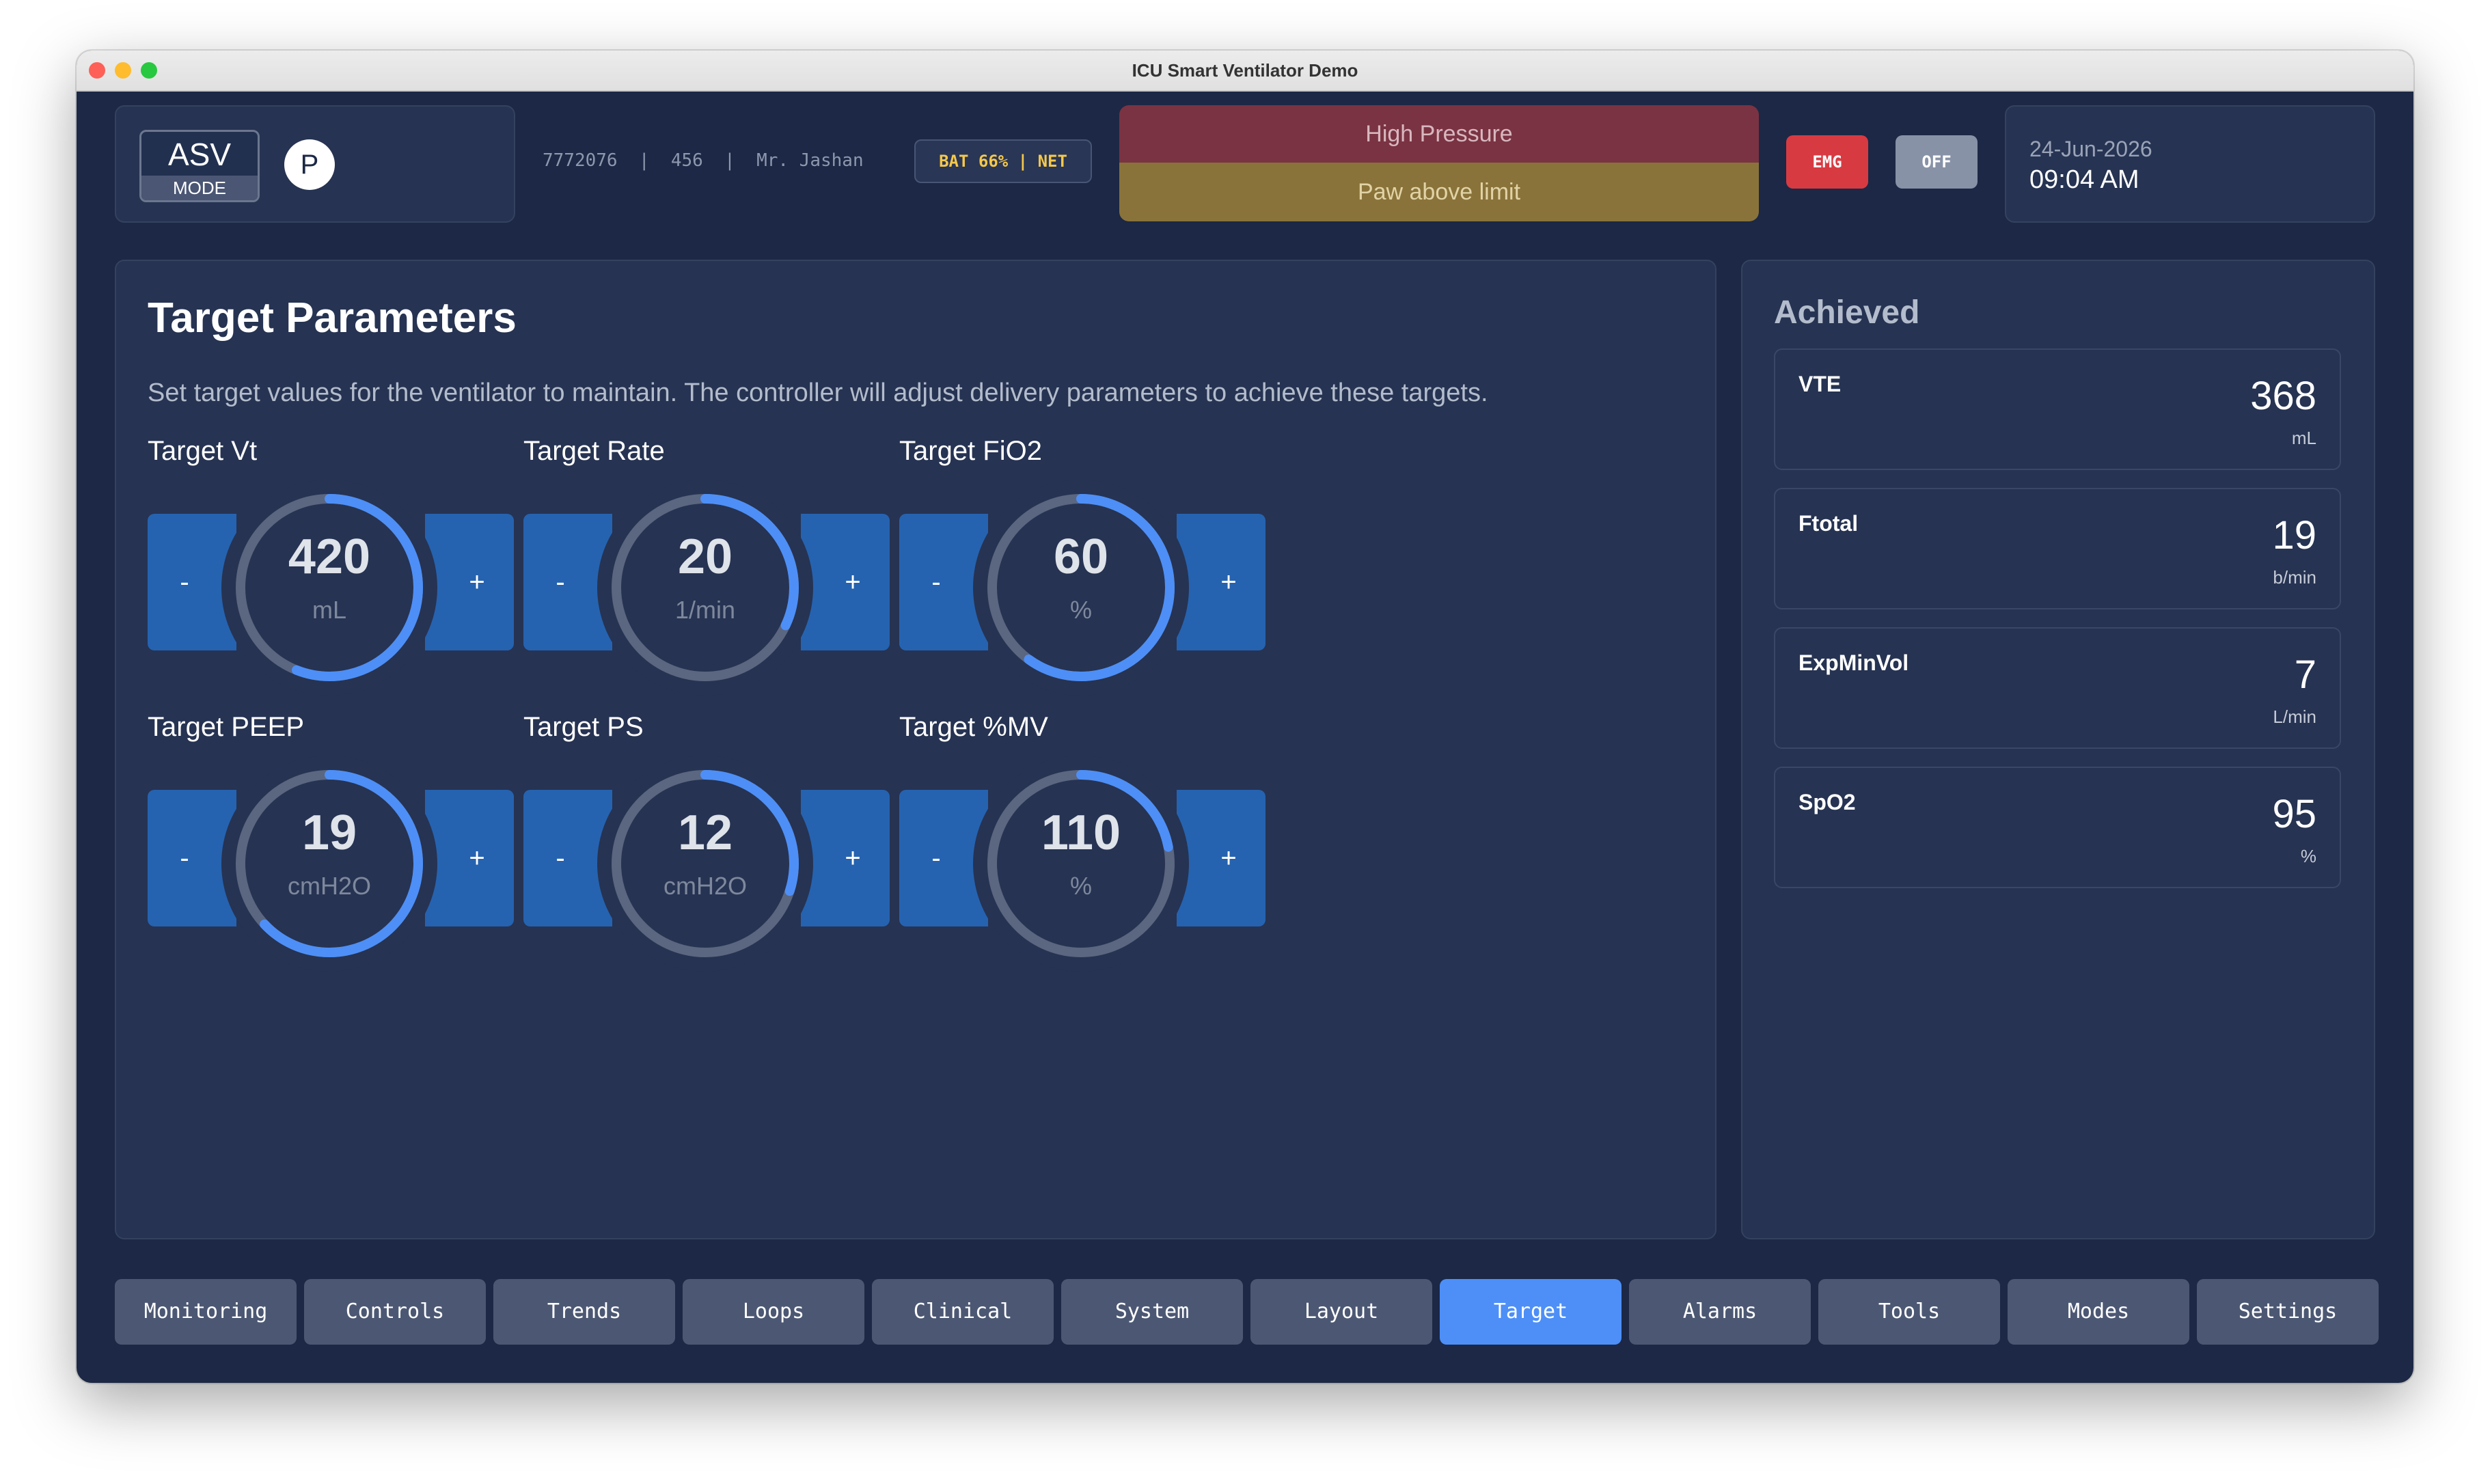  I want to click on metric-card-ftotal: Ftotal 19 b/min, so click(2057, 549).